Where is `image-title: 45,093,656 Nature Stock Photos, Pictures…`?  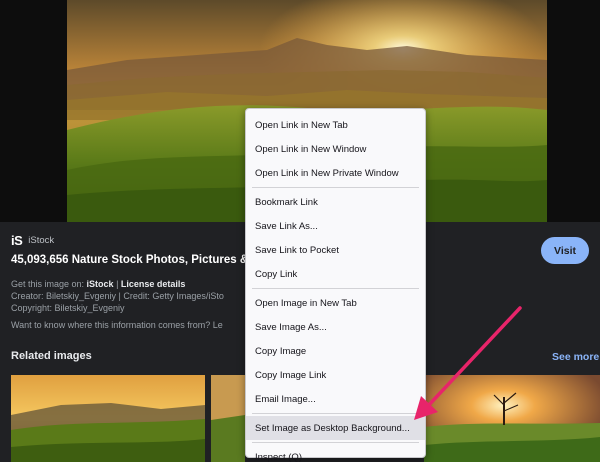
image-title: 45,093,656 Nature Stock Photos, Pictures… is located at coordinates (133, 260).